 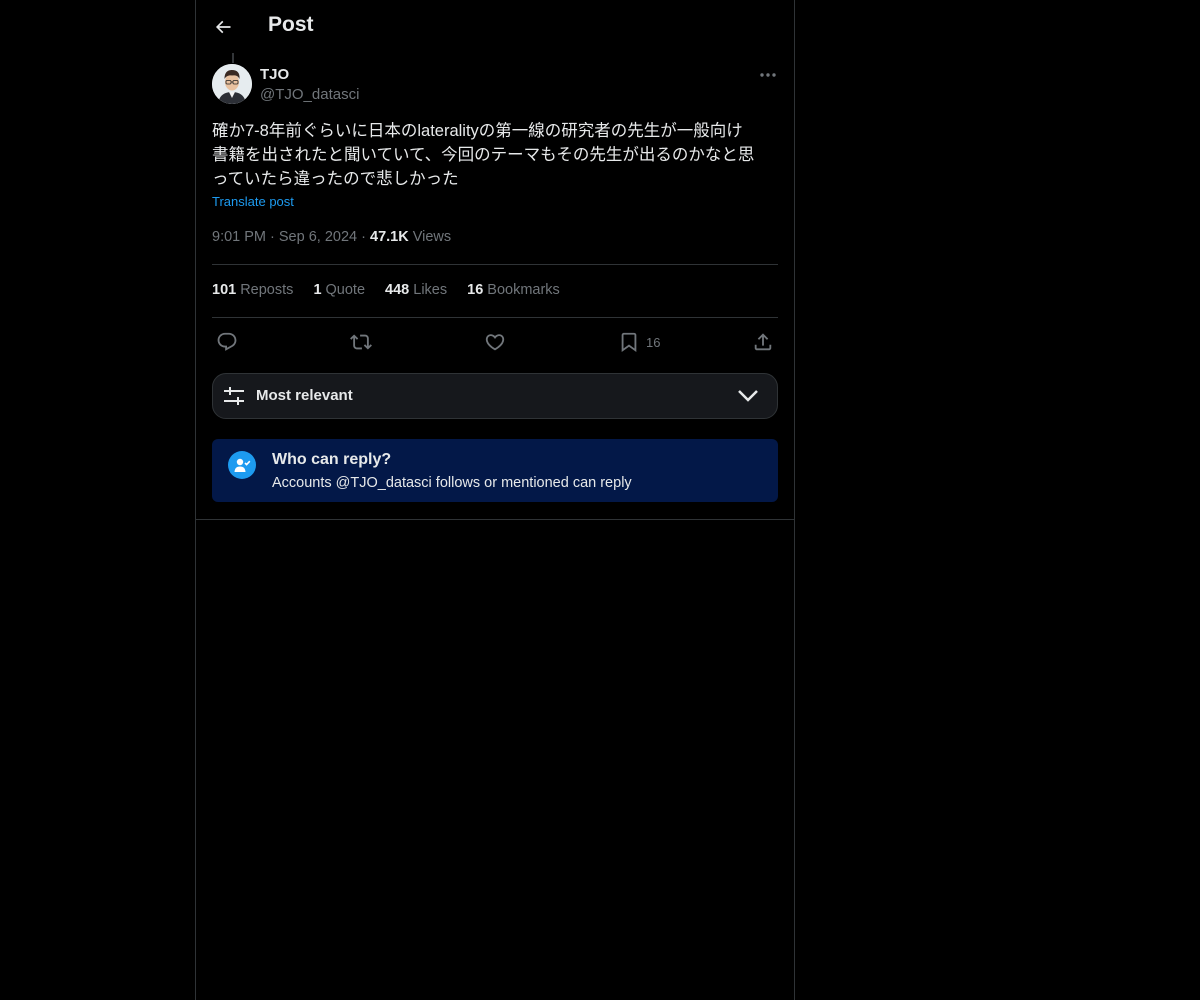 I want to click on bookmarks-stat: 16 Bookmarks, so click(x=513, y=290).